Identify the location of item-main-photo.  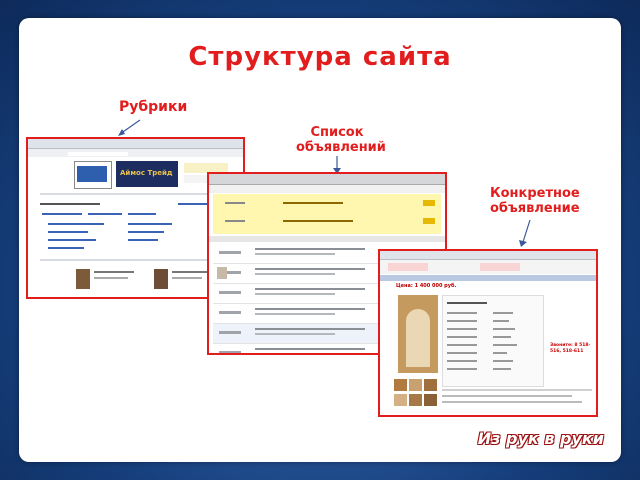
(418, 334).